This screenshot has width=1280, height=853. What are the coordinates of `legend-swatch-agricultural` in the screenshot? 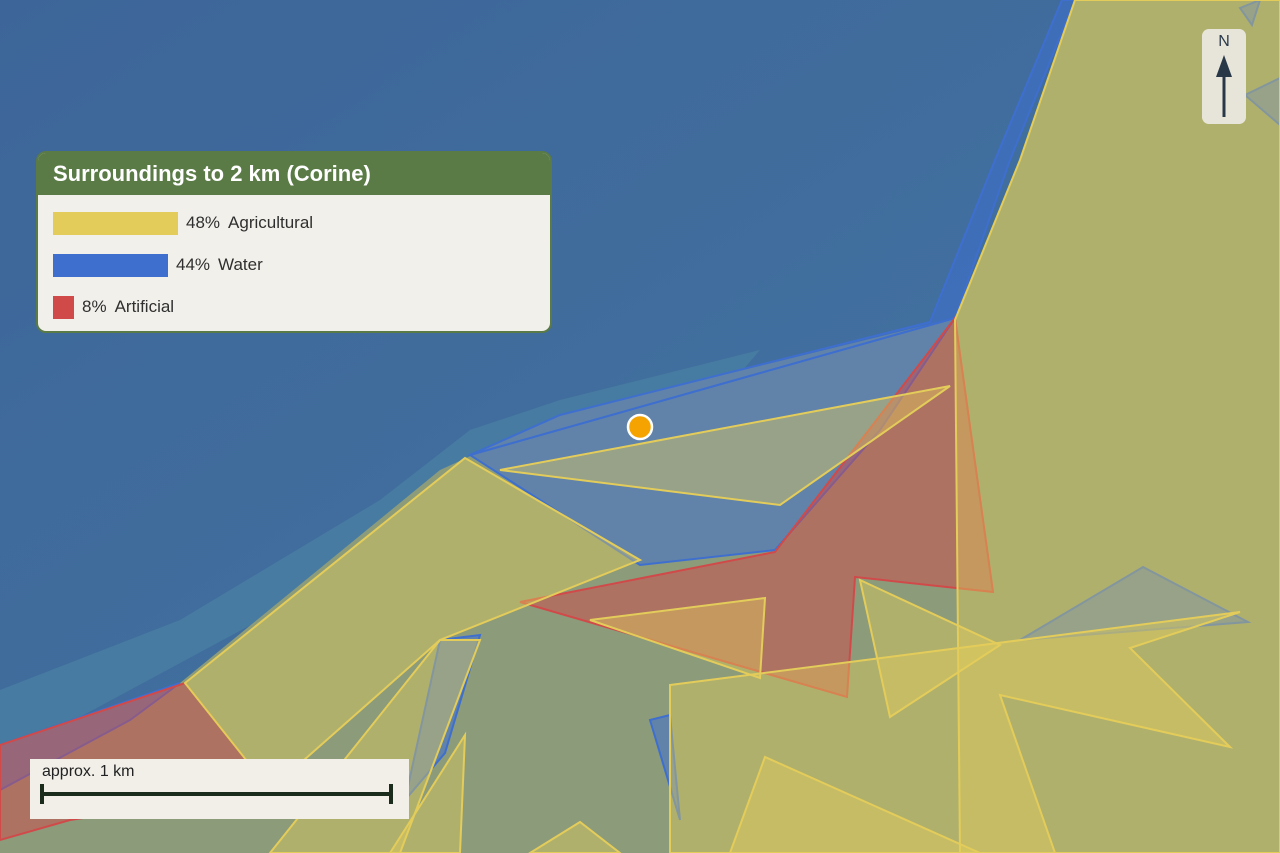 It's located at (115, 223).